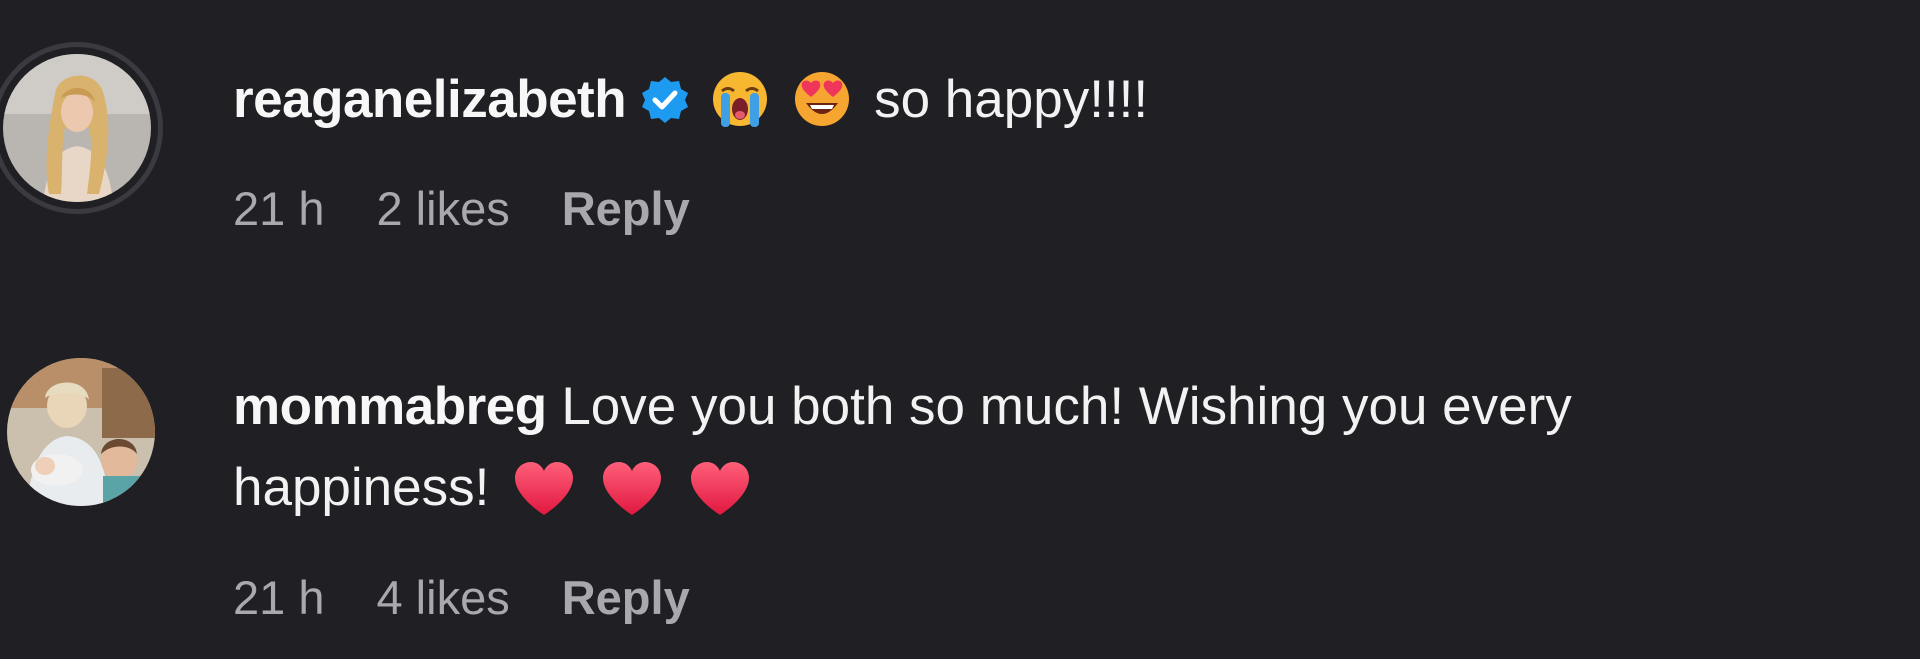  What do you see at coordinates (1011, 99) in the screenshot?
I see `comment-text: so happy!!!!` at bounding box center [1011, 99].